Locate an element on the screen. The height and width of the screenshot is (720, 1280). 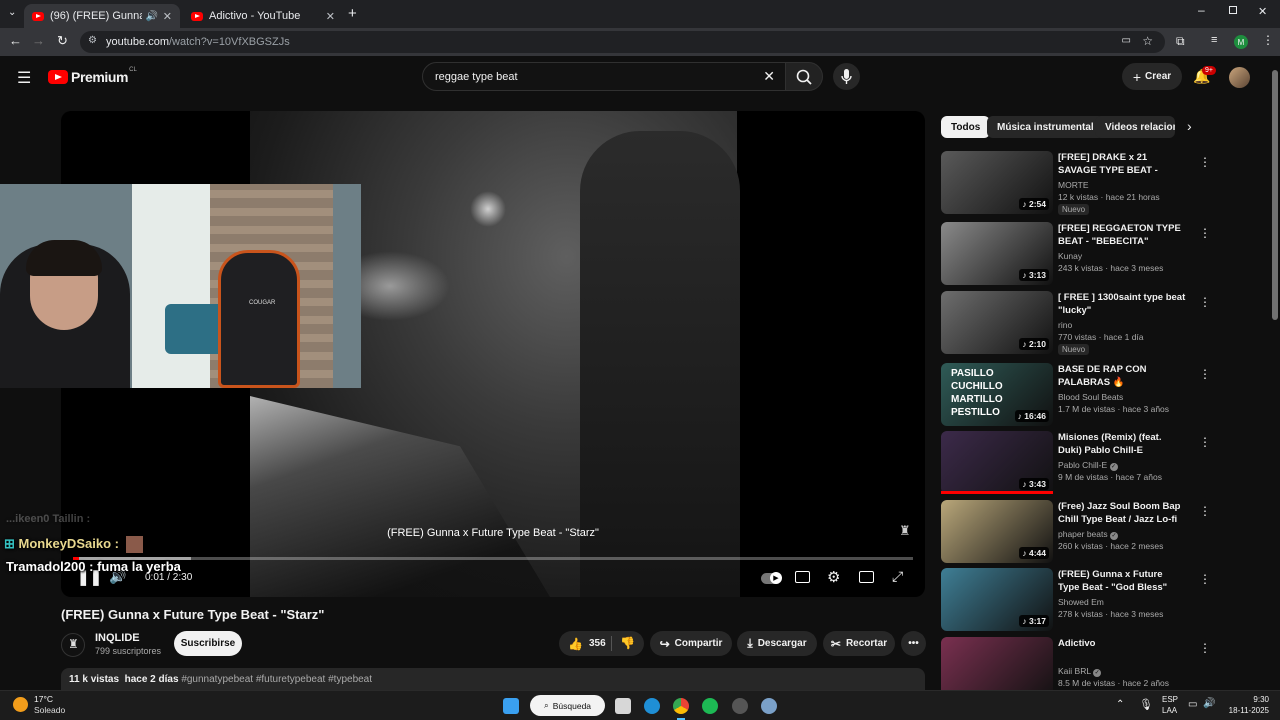
video-thumbnail: ♪ 4:44 is located at coordinates (997, 531).